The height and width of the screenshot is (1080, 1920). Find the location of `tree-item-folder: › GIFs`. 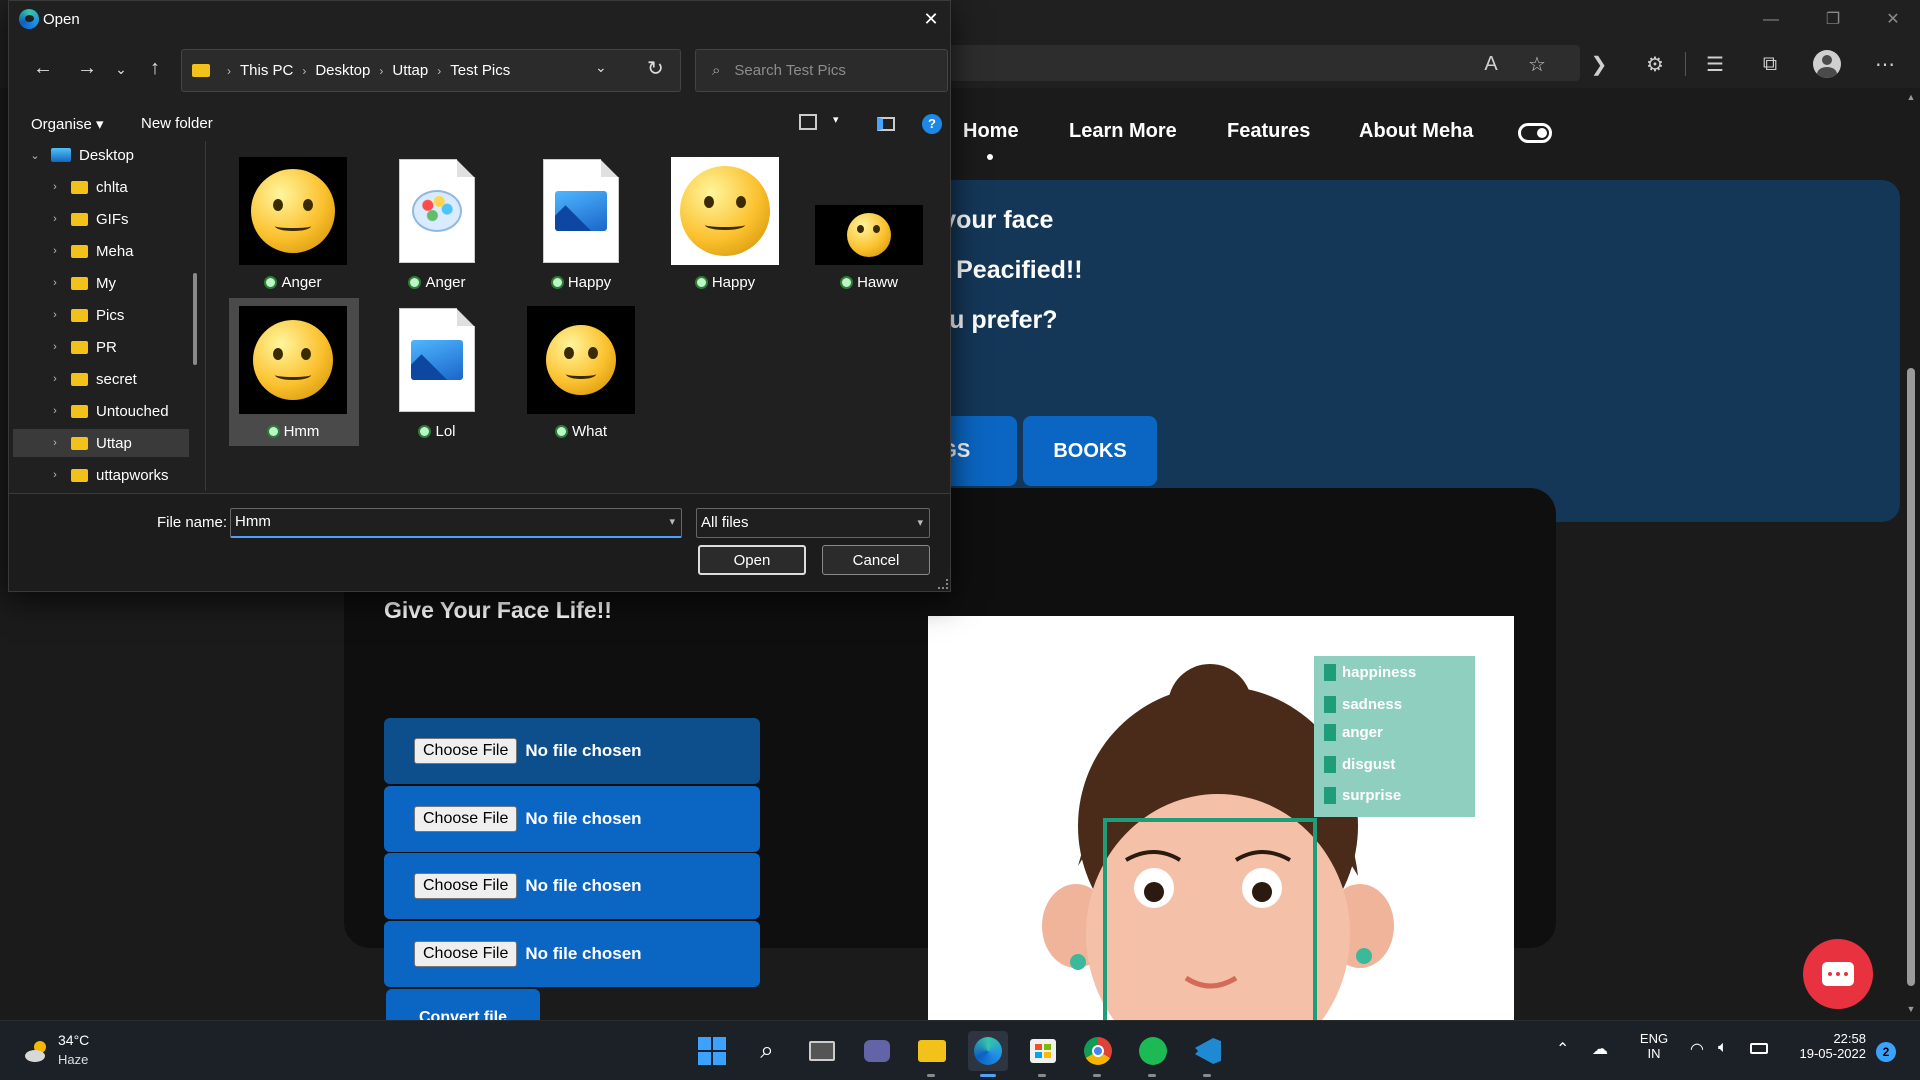

tree-item-folder: › GIFs is located at coordinates (101, 219).